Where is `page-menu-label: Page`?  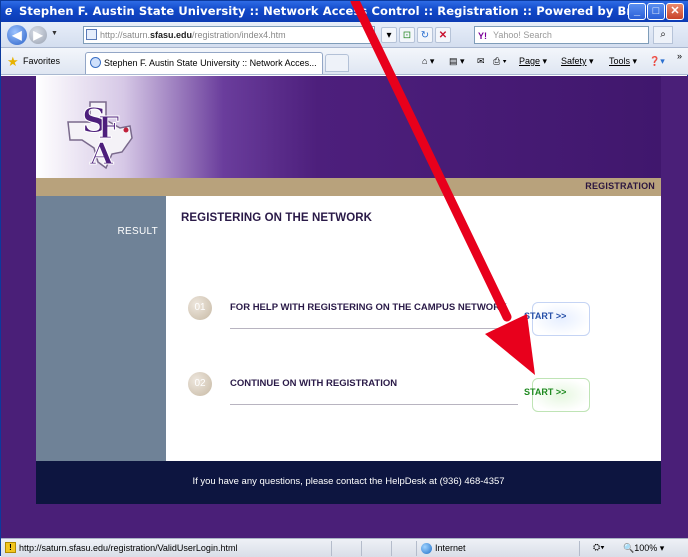 page-menu-label: Page is located at coordinates (530, 61).